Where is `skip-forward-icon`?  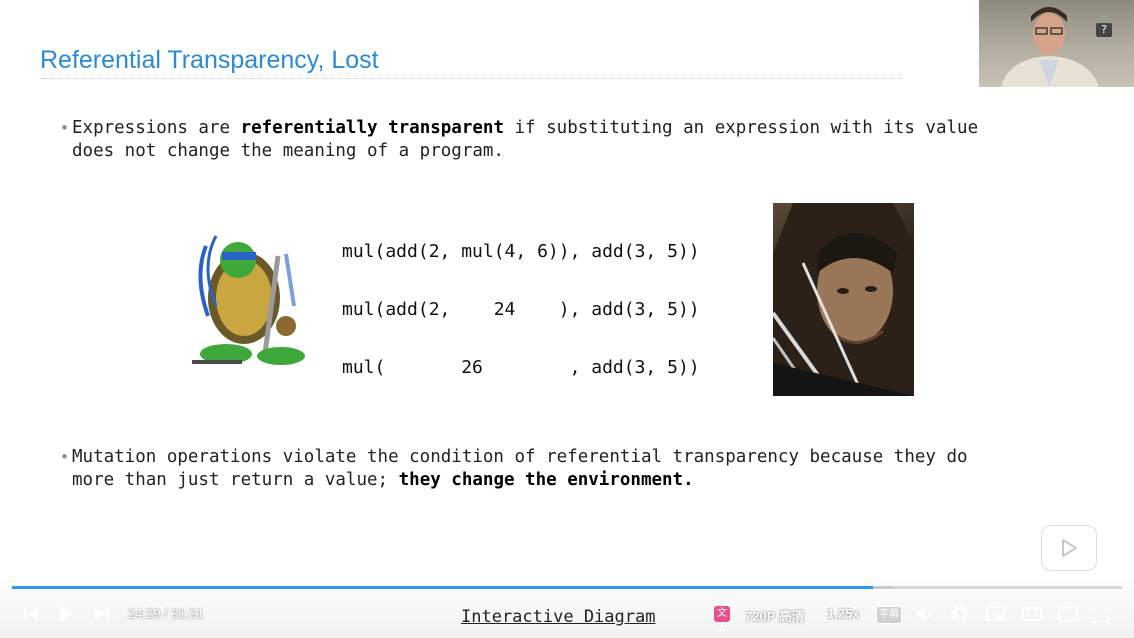 skip-forward-icon is located at coordinates (102, 614).